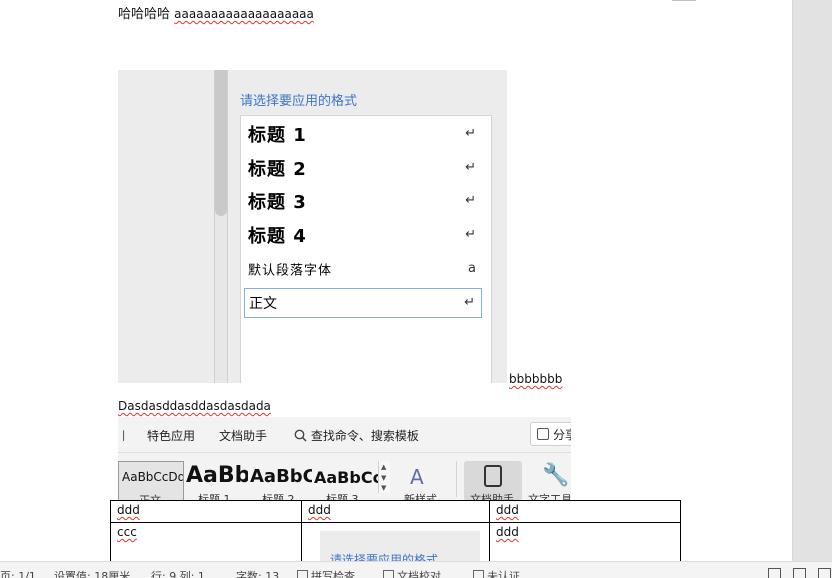 This screenshot has height=578, width=832. Describe the element at coordinates (550, 434) in the screenshot. I see `ribbon-share-button: 分享` at that location.